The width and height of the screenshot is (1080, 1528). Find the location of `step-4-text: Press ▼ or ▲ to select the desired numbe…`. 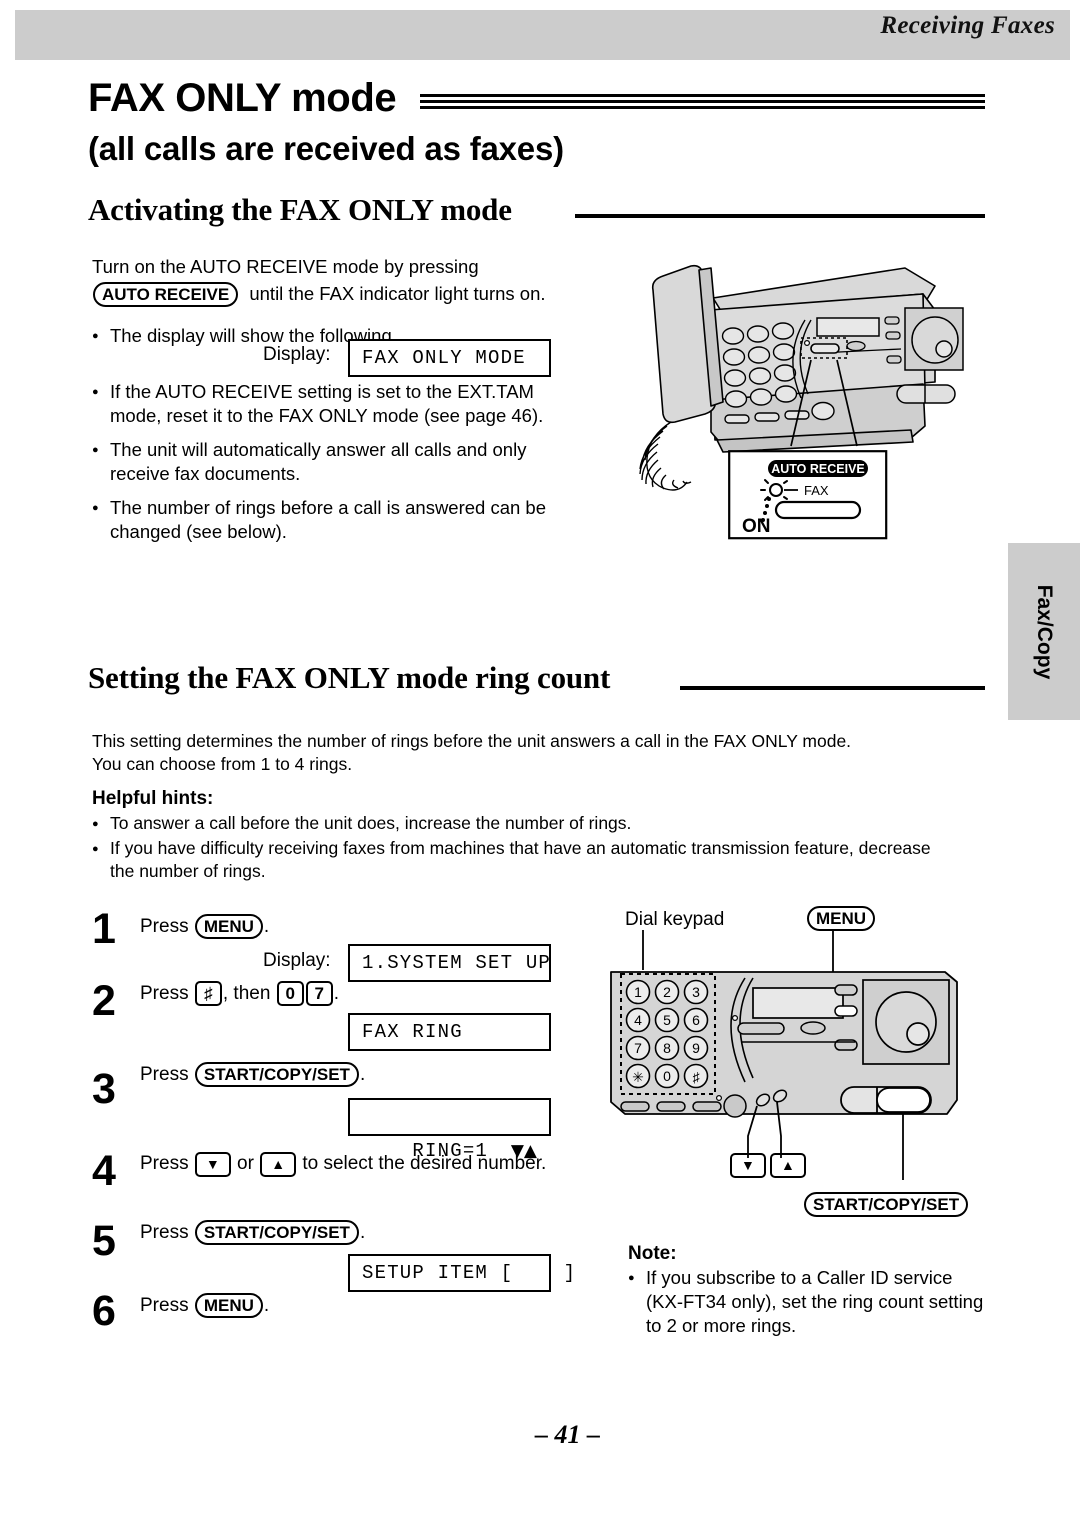

step-4-text: Press ▼ or ▲ to select the desired numbe… is located at coordinates (343, 1164).